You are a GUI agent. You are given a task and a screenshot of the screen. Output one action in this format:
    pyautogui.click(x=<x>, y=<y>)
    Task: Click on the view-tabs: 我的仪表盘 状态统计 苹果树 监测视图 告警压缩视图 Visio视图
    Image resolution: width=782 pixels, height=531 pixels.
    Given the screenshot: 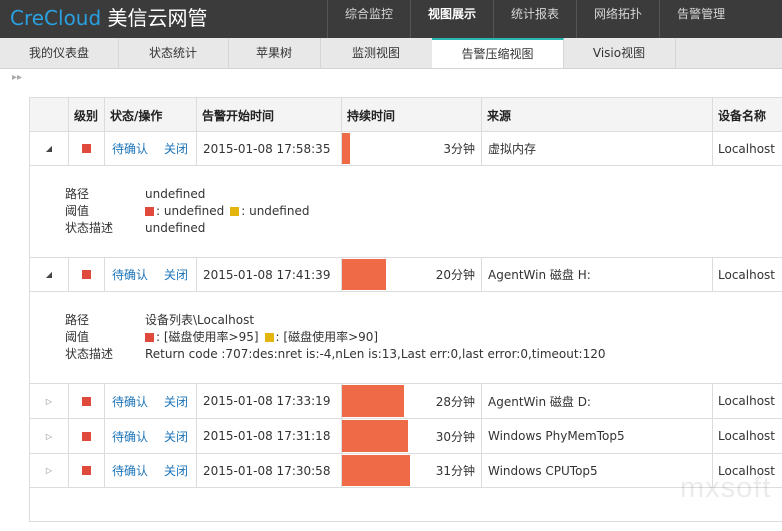 What is the action you would take?
    pyautogui.click(x=391, y=53)
    